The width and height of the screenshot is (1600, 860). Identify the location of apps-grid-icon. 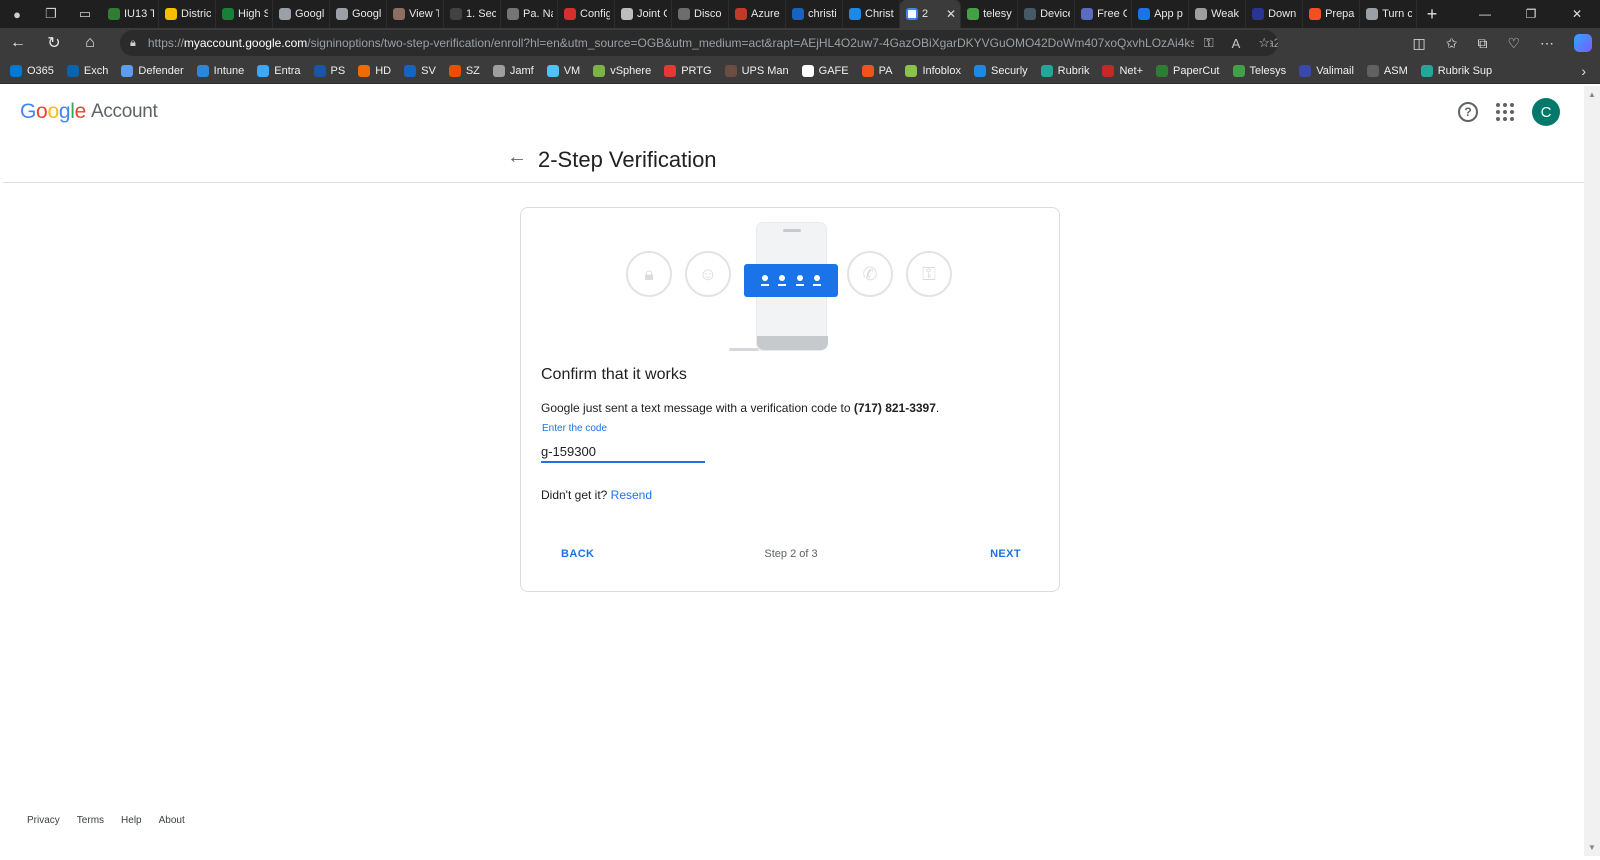
(1505, 112).